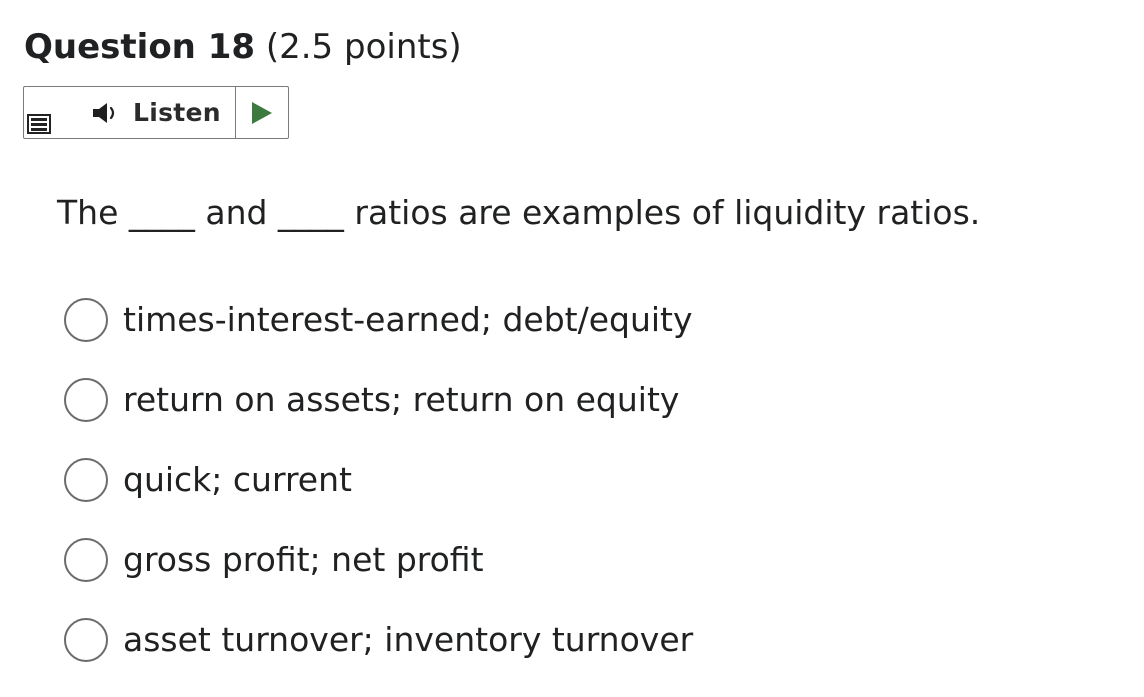 The width and height of the screenshot is (1144, 697). What do you see at coordinates (177, 112) in the screenshot?
I see `listen-label: Listen` at bounding box center [177, 112].